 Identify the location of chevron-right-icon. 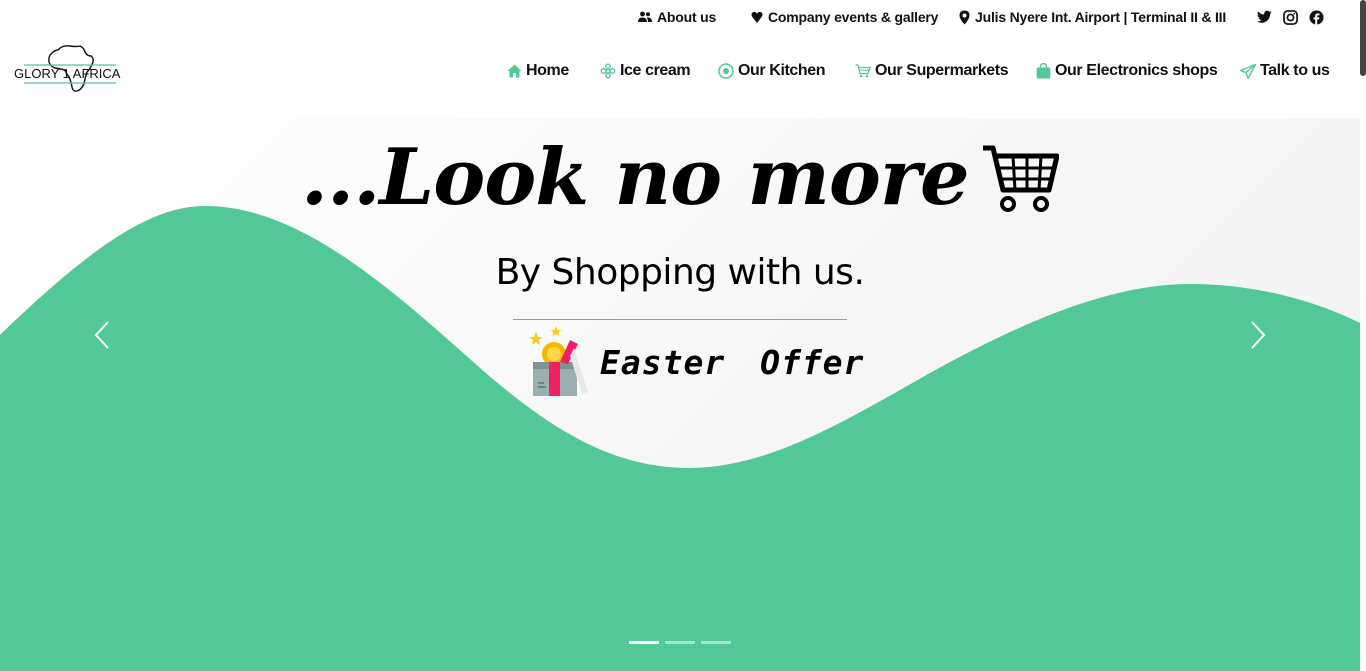
(1258, 335).